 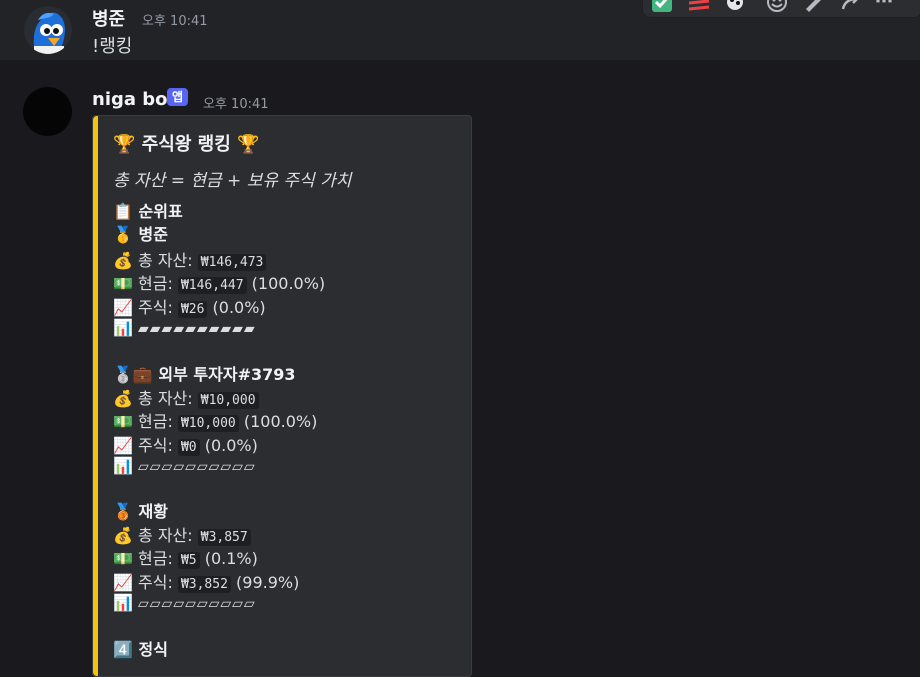 What do you see at coordinates (228, 400) in the screenshot?
I see `total-value: ₩10,000` at bounding box center [228, 400].